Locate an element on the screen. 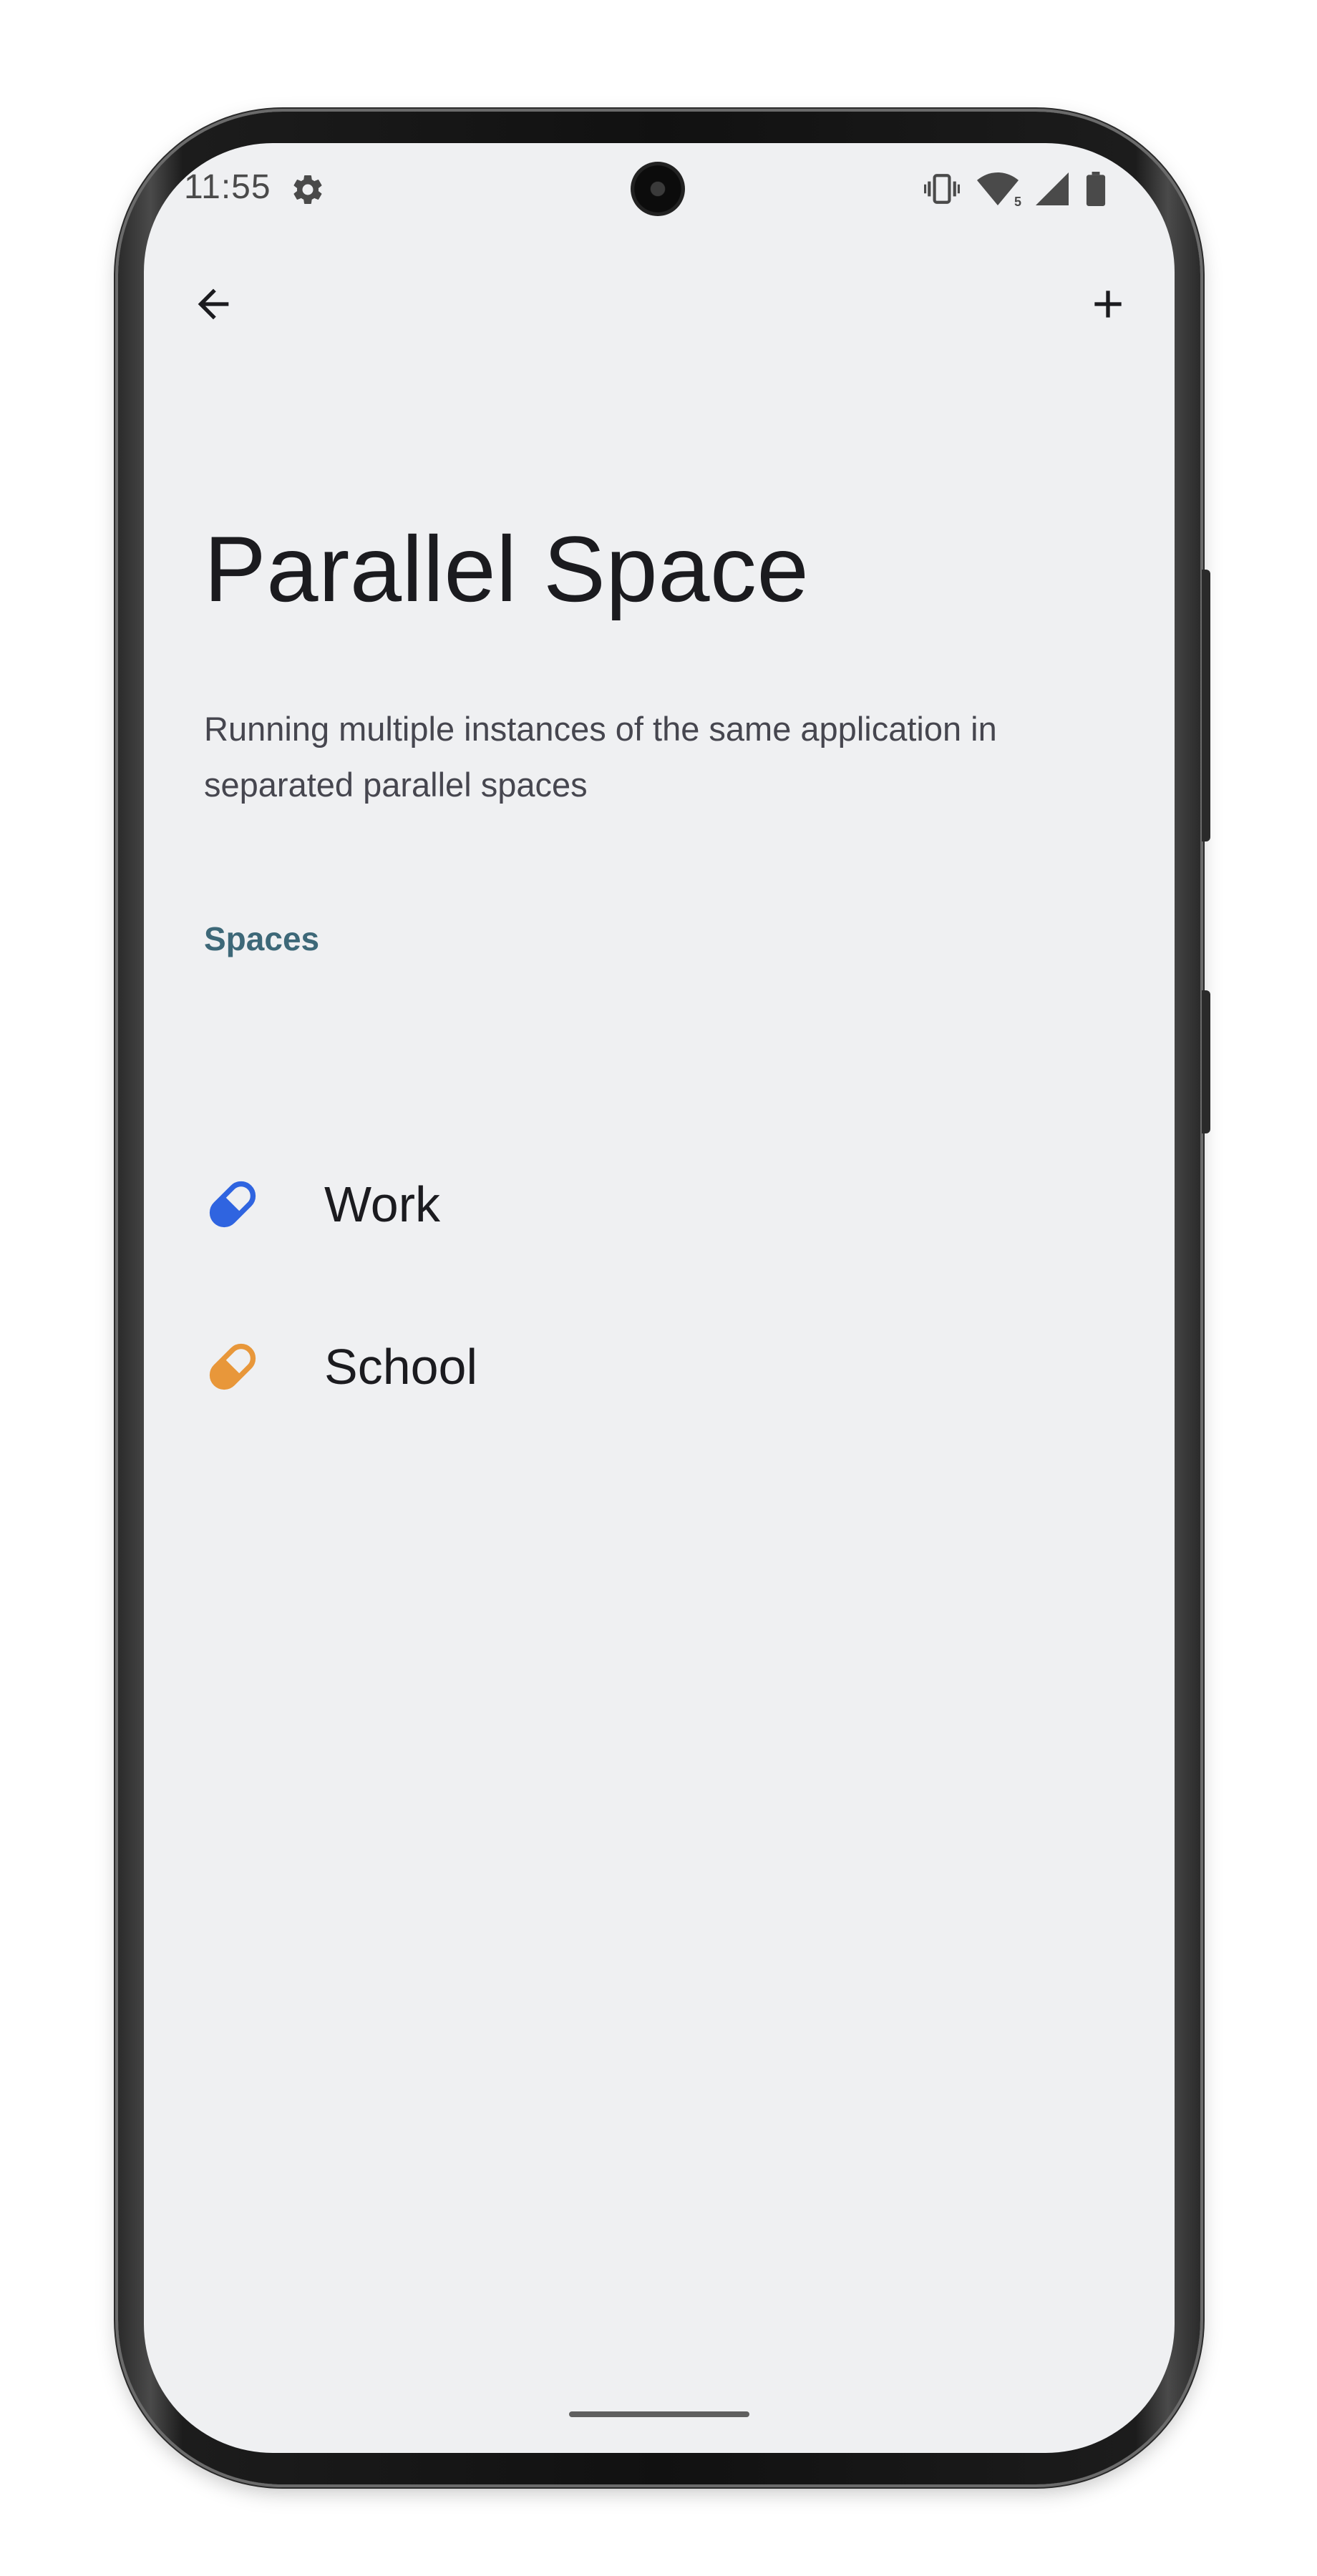 The width and height of the screenshot is (1317, 2576). status-icons: 5 is located at coordinates (1015, 189).